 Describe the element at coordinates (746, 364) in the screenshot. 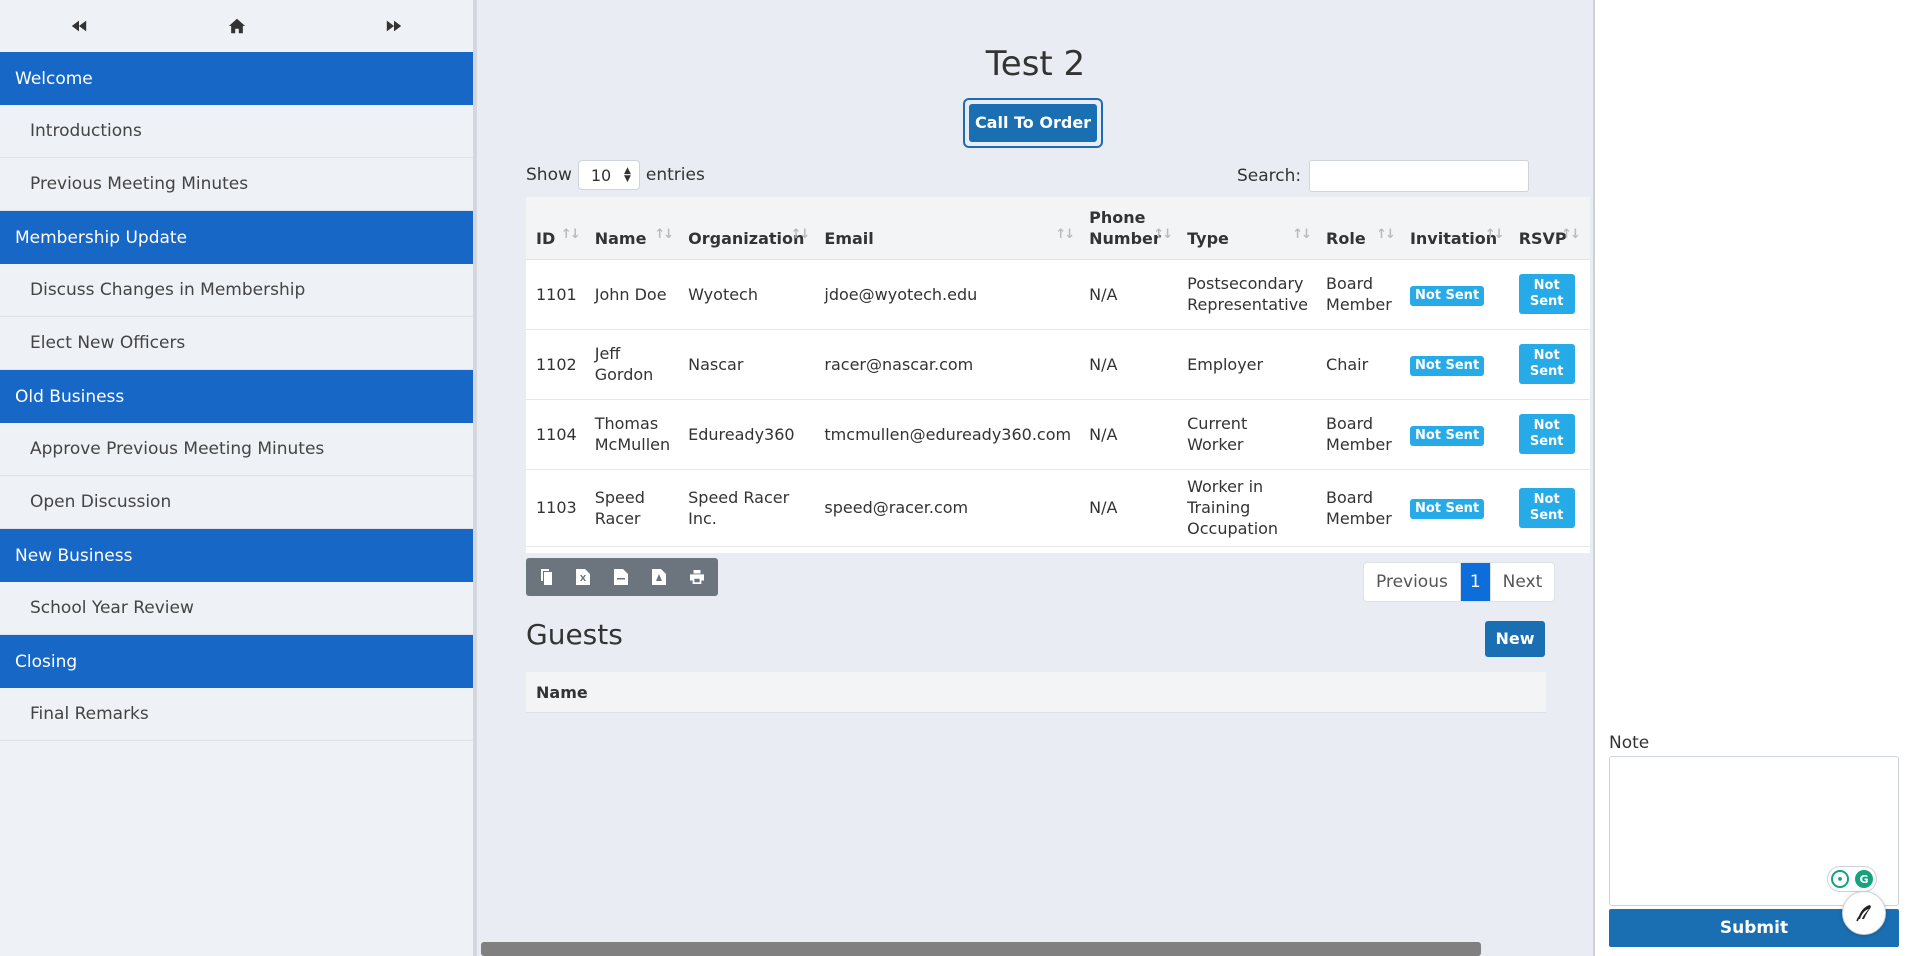

I see `cell-org: Nascar` at that location.